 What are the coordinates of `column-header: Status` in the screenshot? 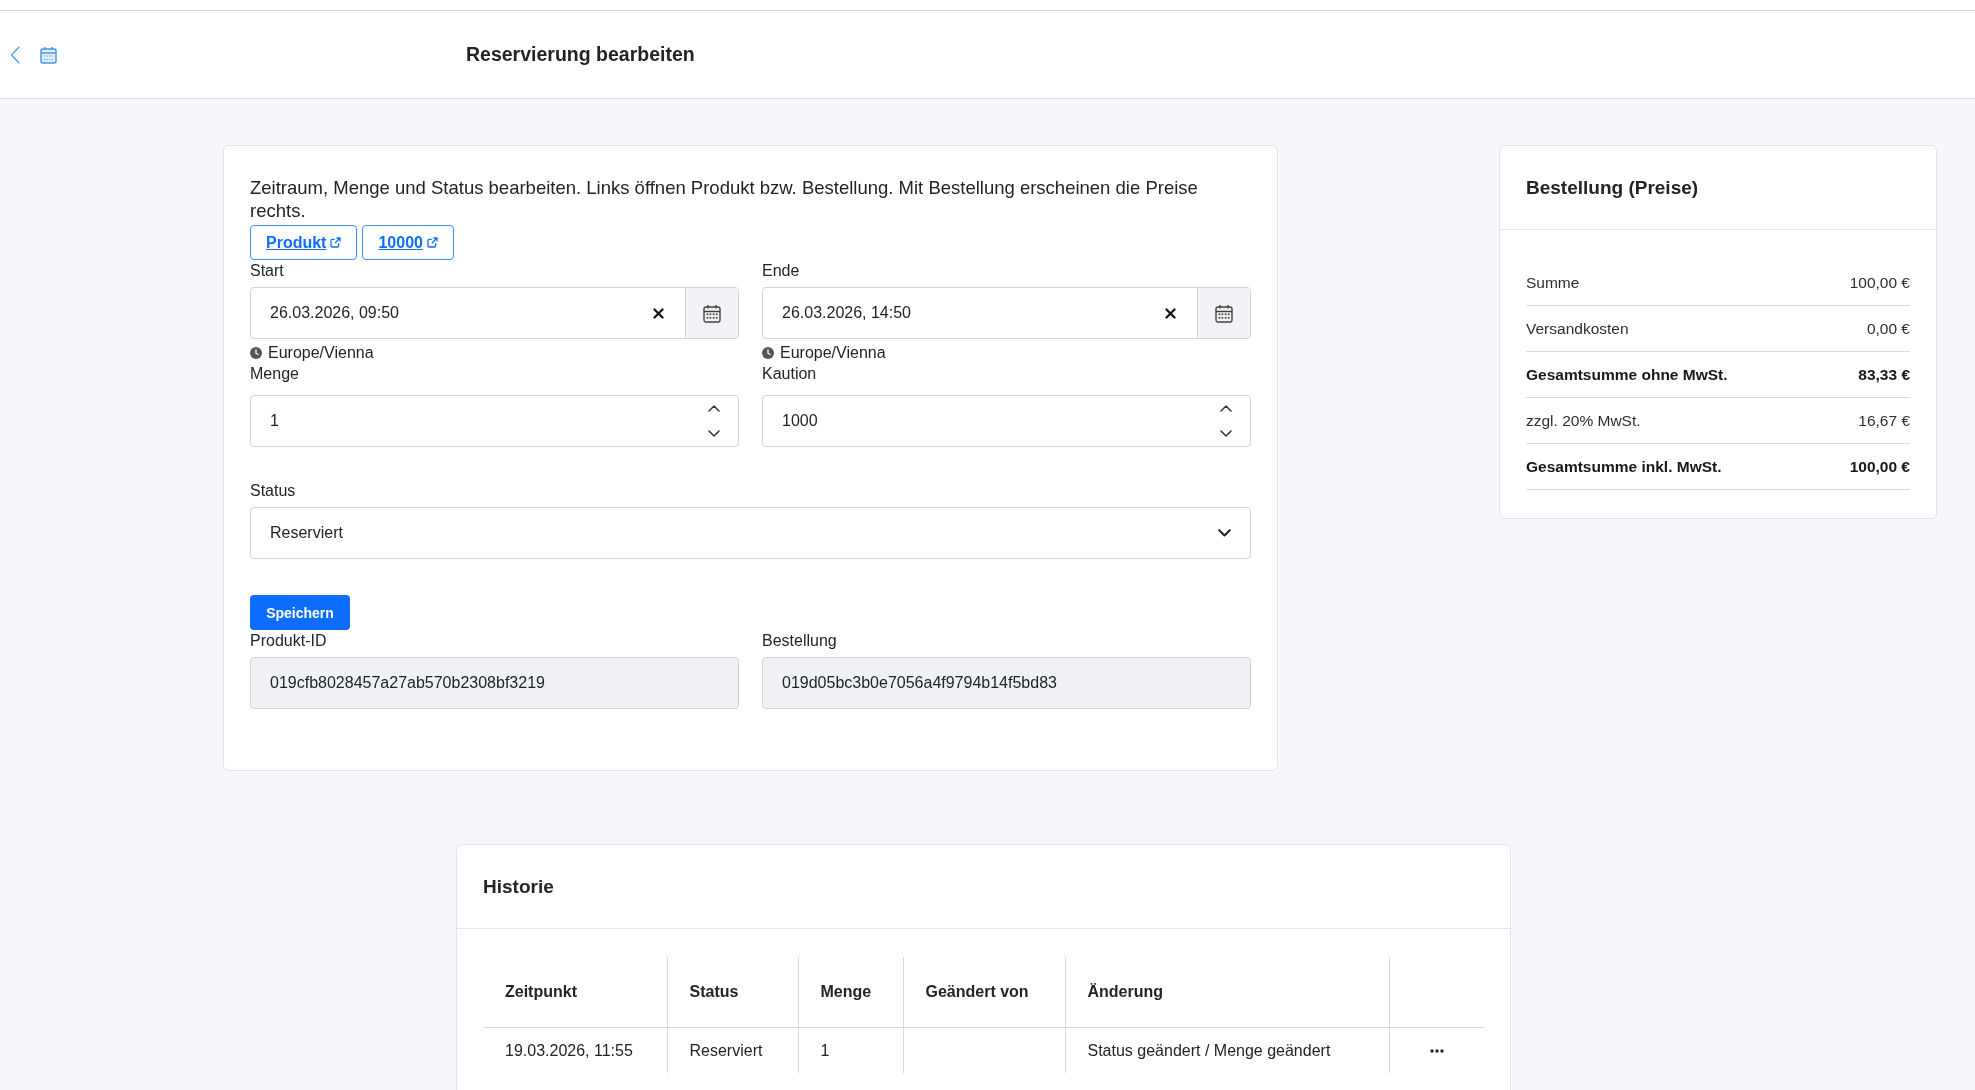 It's located at (732, 992).